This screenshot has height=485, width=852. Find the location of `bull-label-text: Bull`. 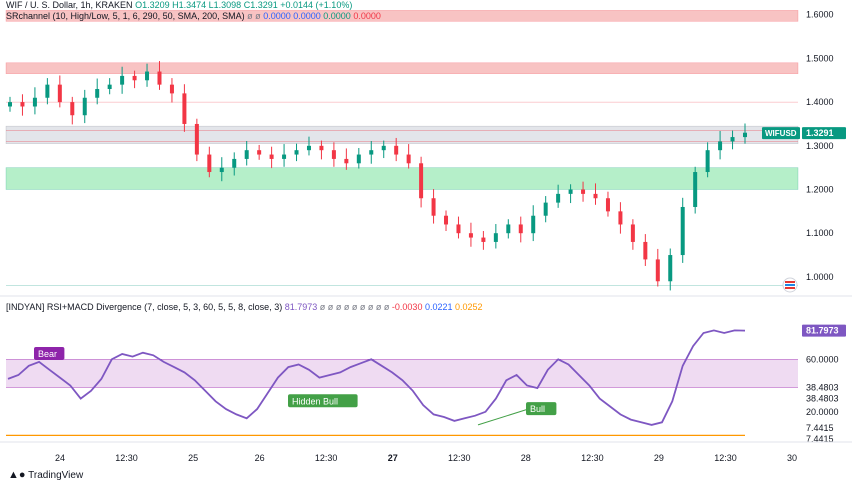

bull-label-text: Bull is located at coordinates (537, 409).